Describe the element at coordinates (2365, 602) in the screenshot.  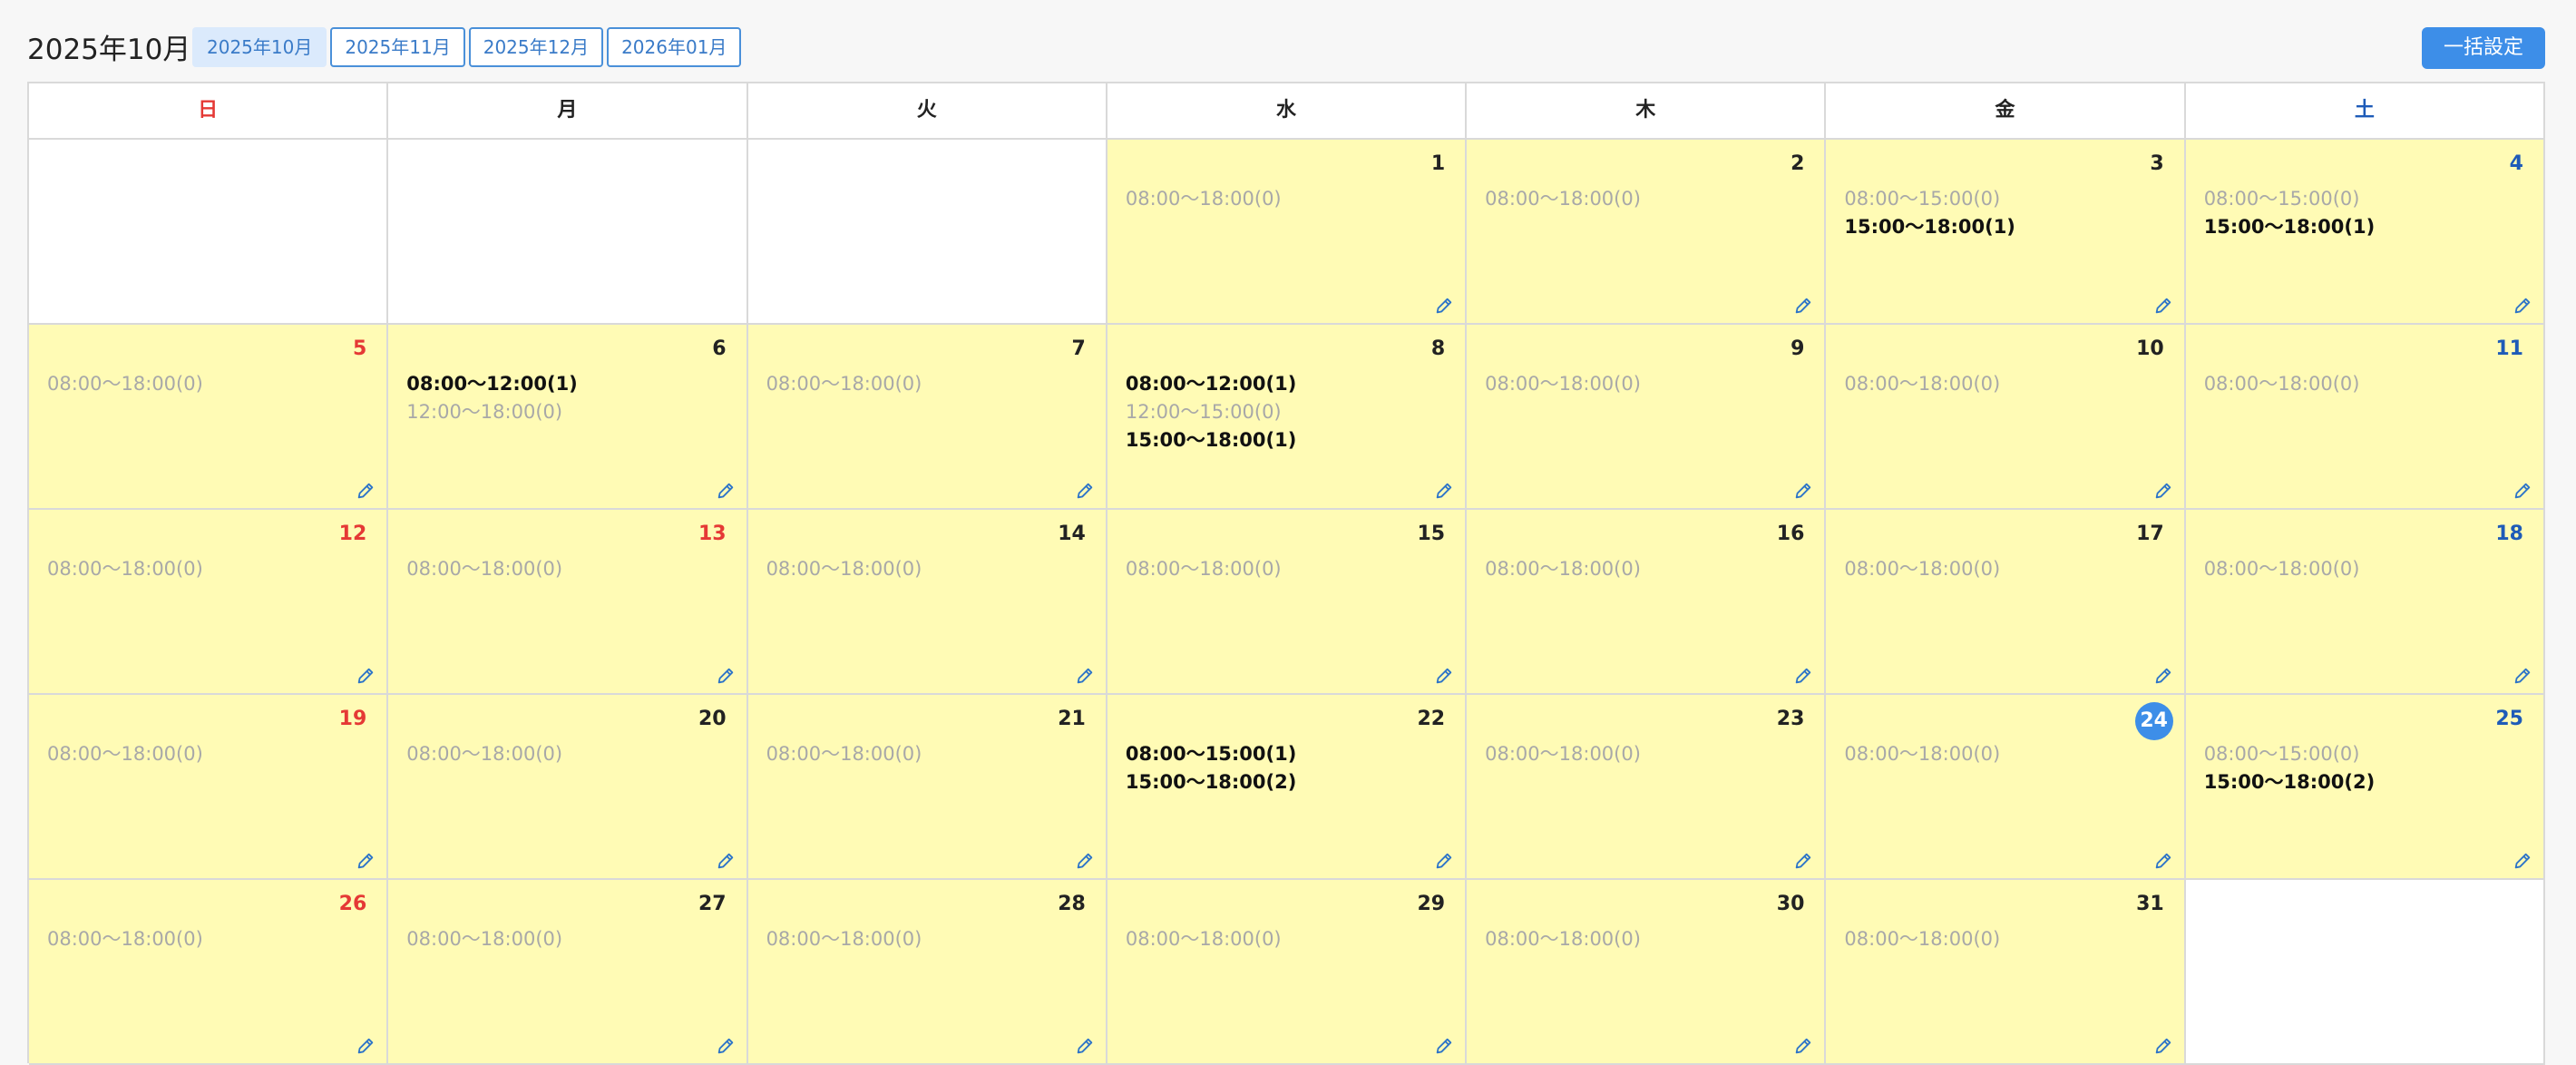
I see `day-cell: 18 08:00〜18:00(0)` at that location.